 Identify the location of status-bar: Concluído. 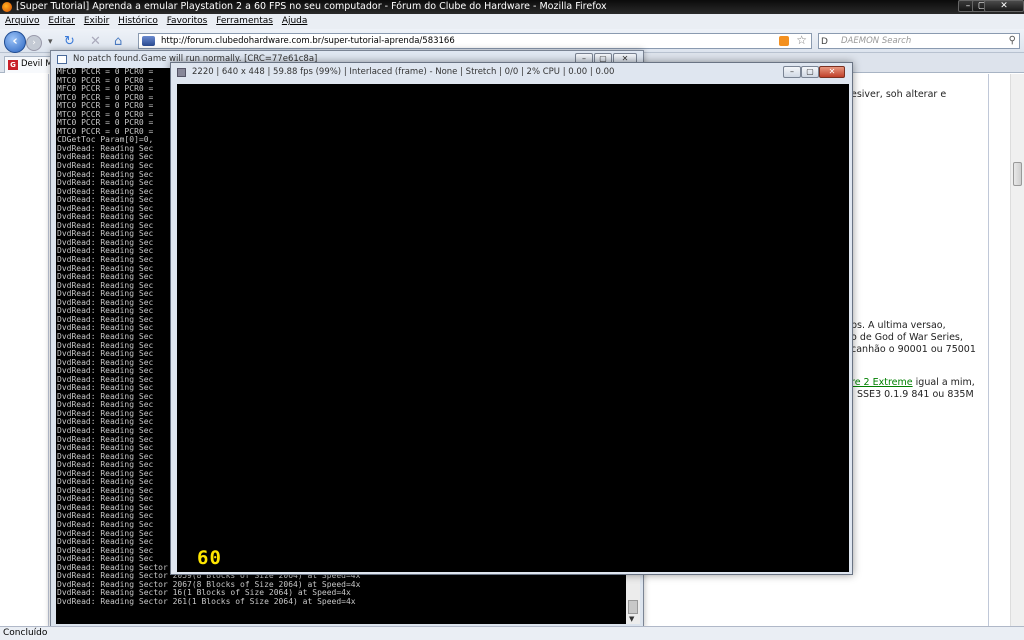
(512, 633).